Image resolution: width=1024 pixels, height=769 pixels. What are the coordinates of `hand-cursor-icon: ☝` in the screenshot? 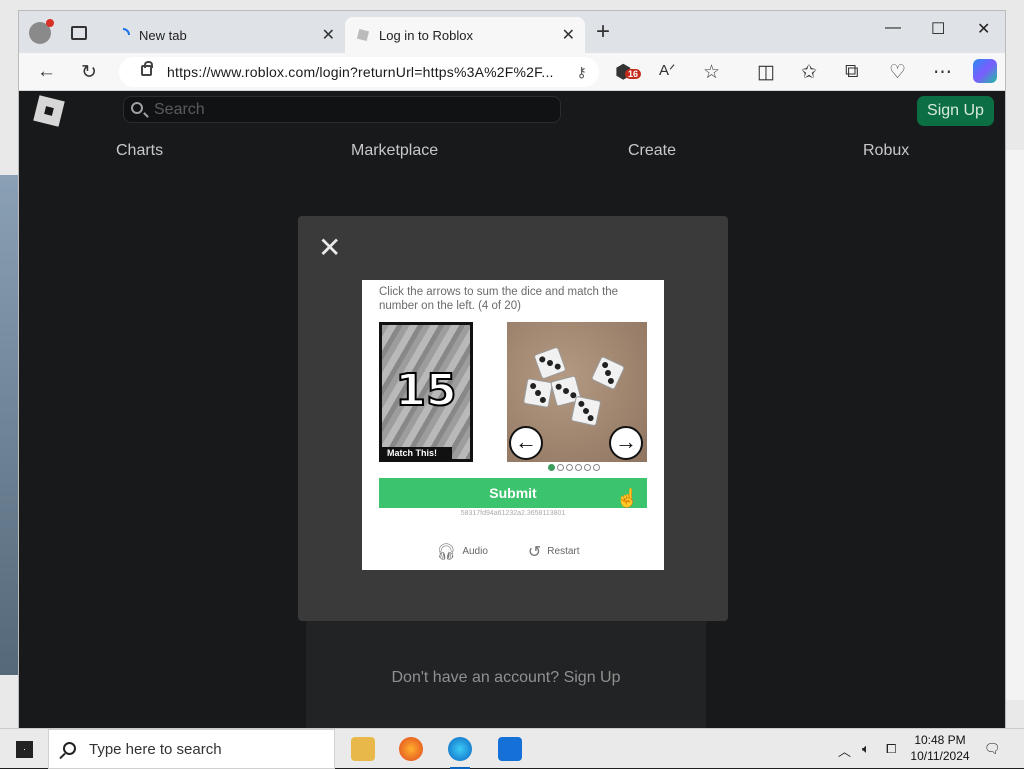 It's located at (627, 498).